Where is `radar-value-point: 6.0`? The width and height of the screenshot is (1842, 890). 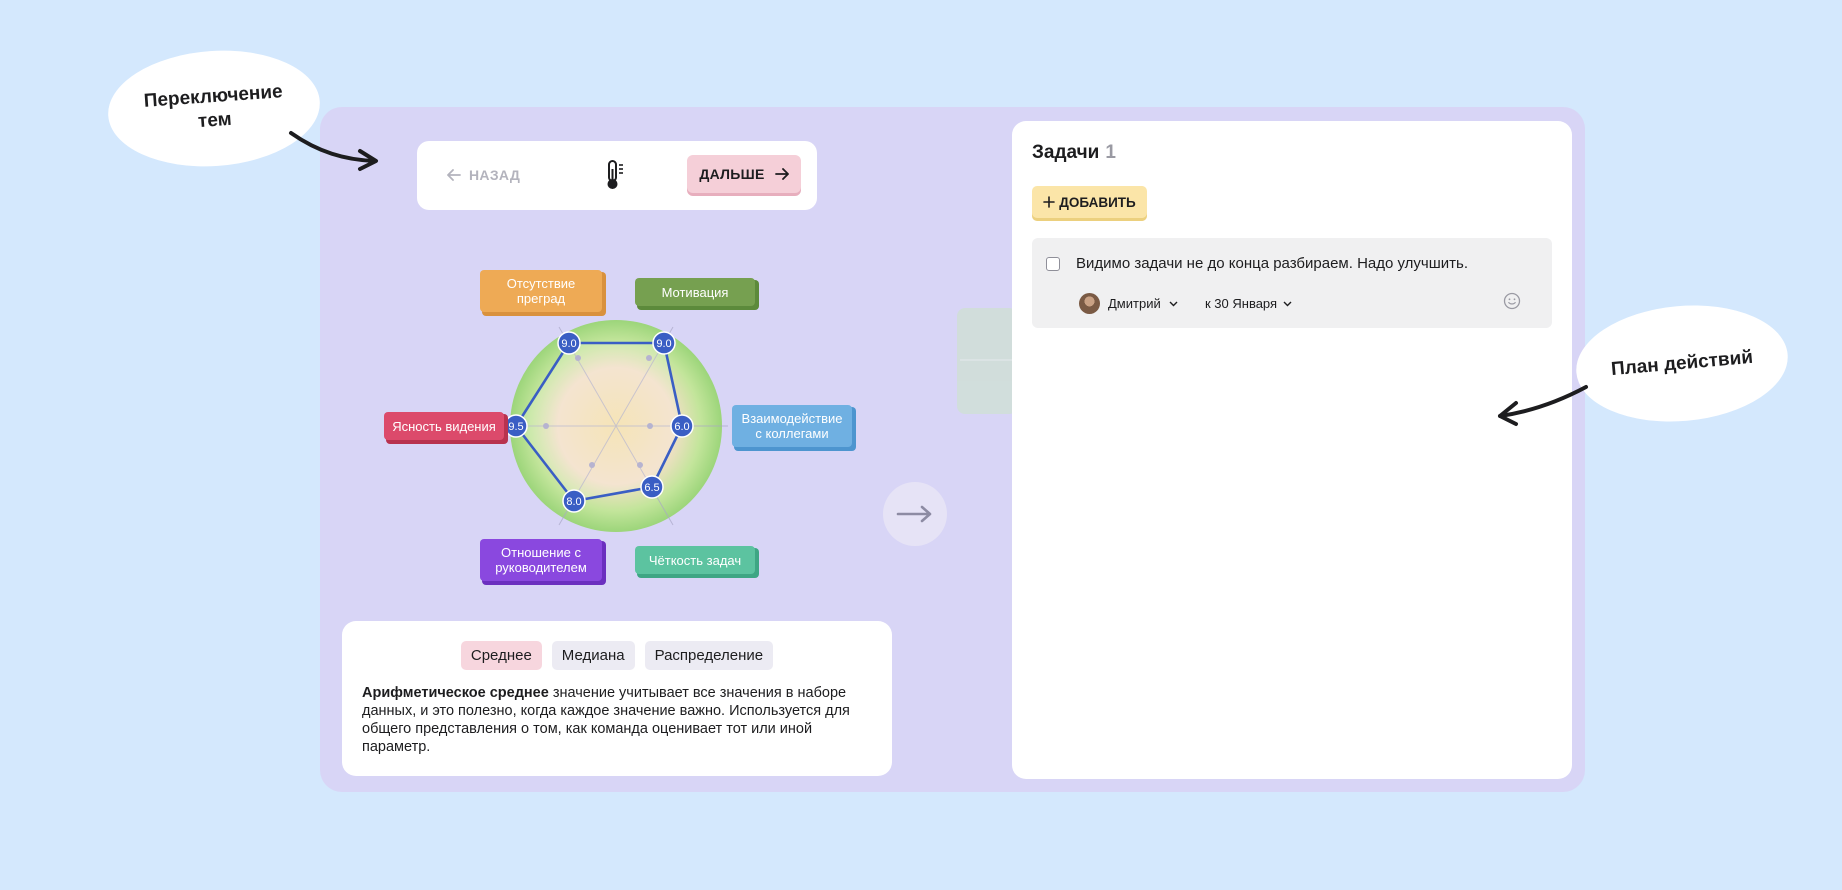
radar-value-point: 6.0 is located at coordinates (682, 426).